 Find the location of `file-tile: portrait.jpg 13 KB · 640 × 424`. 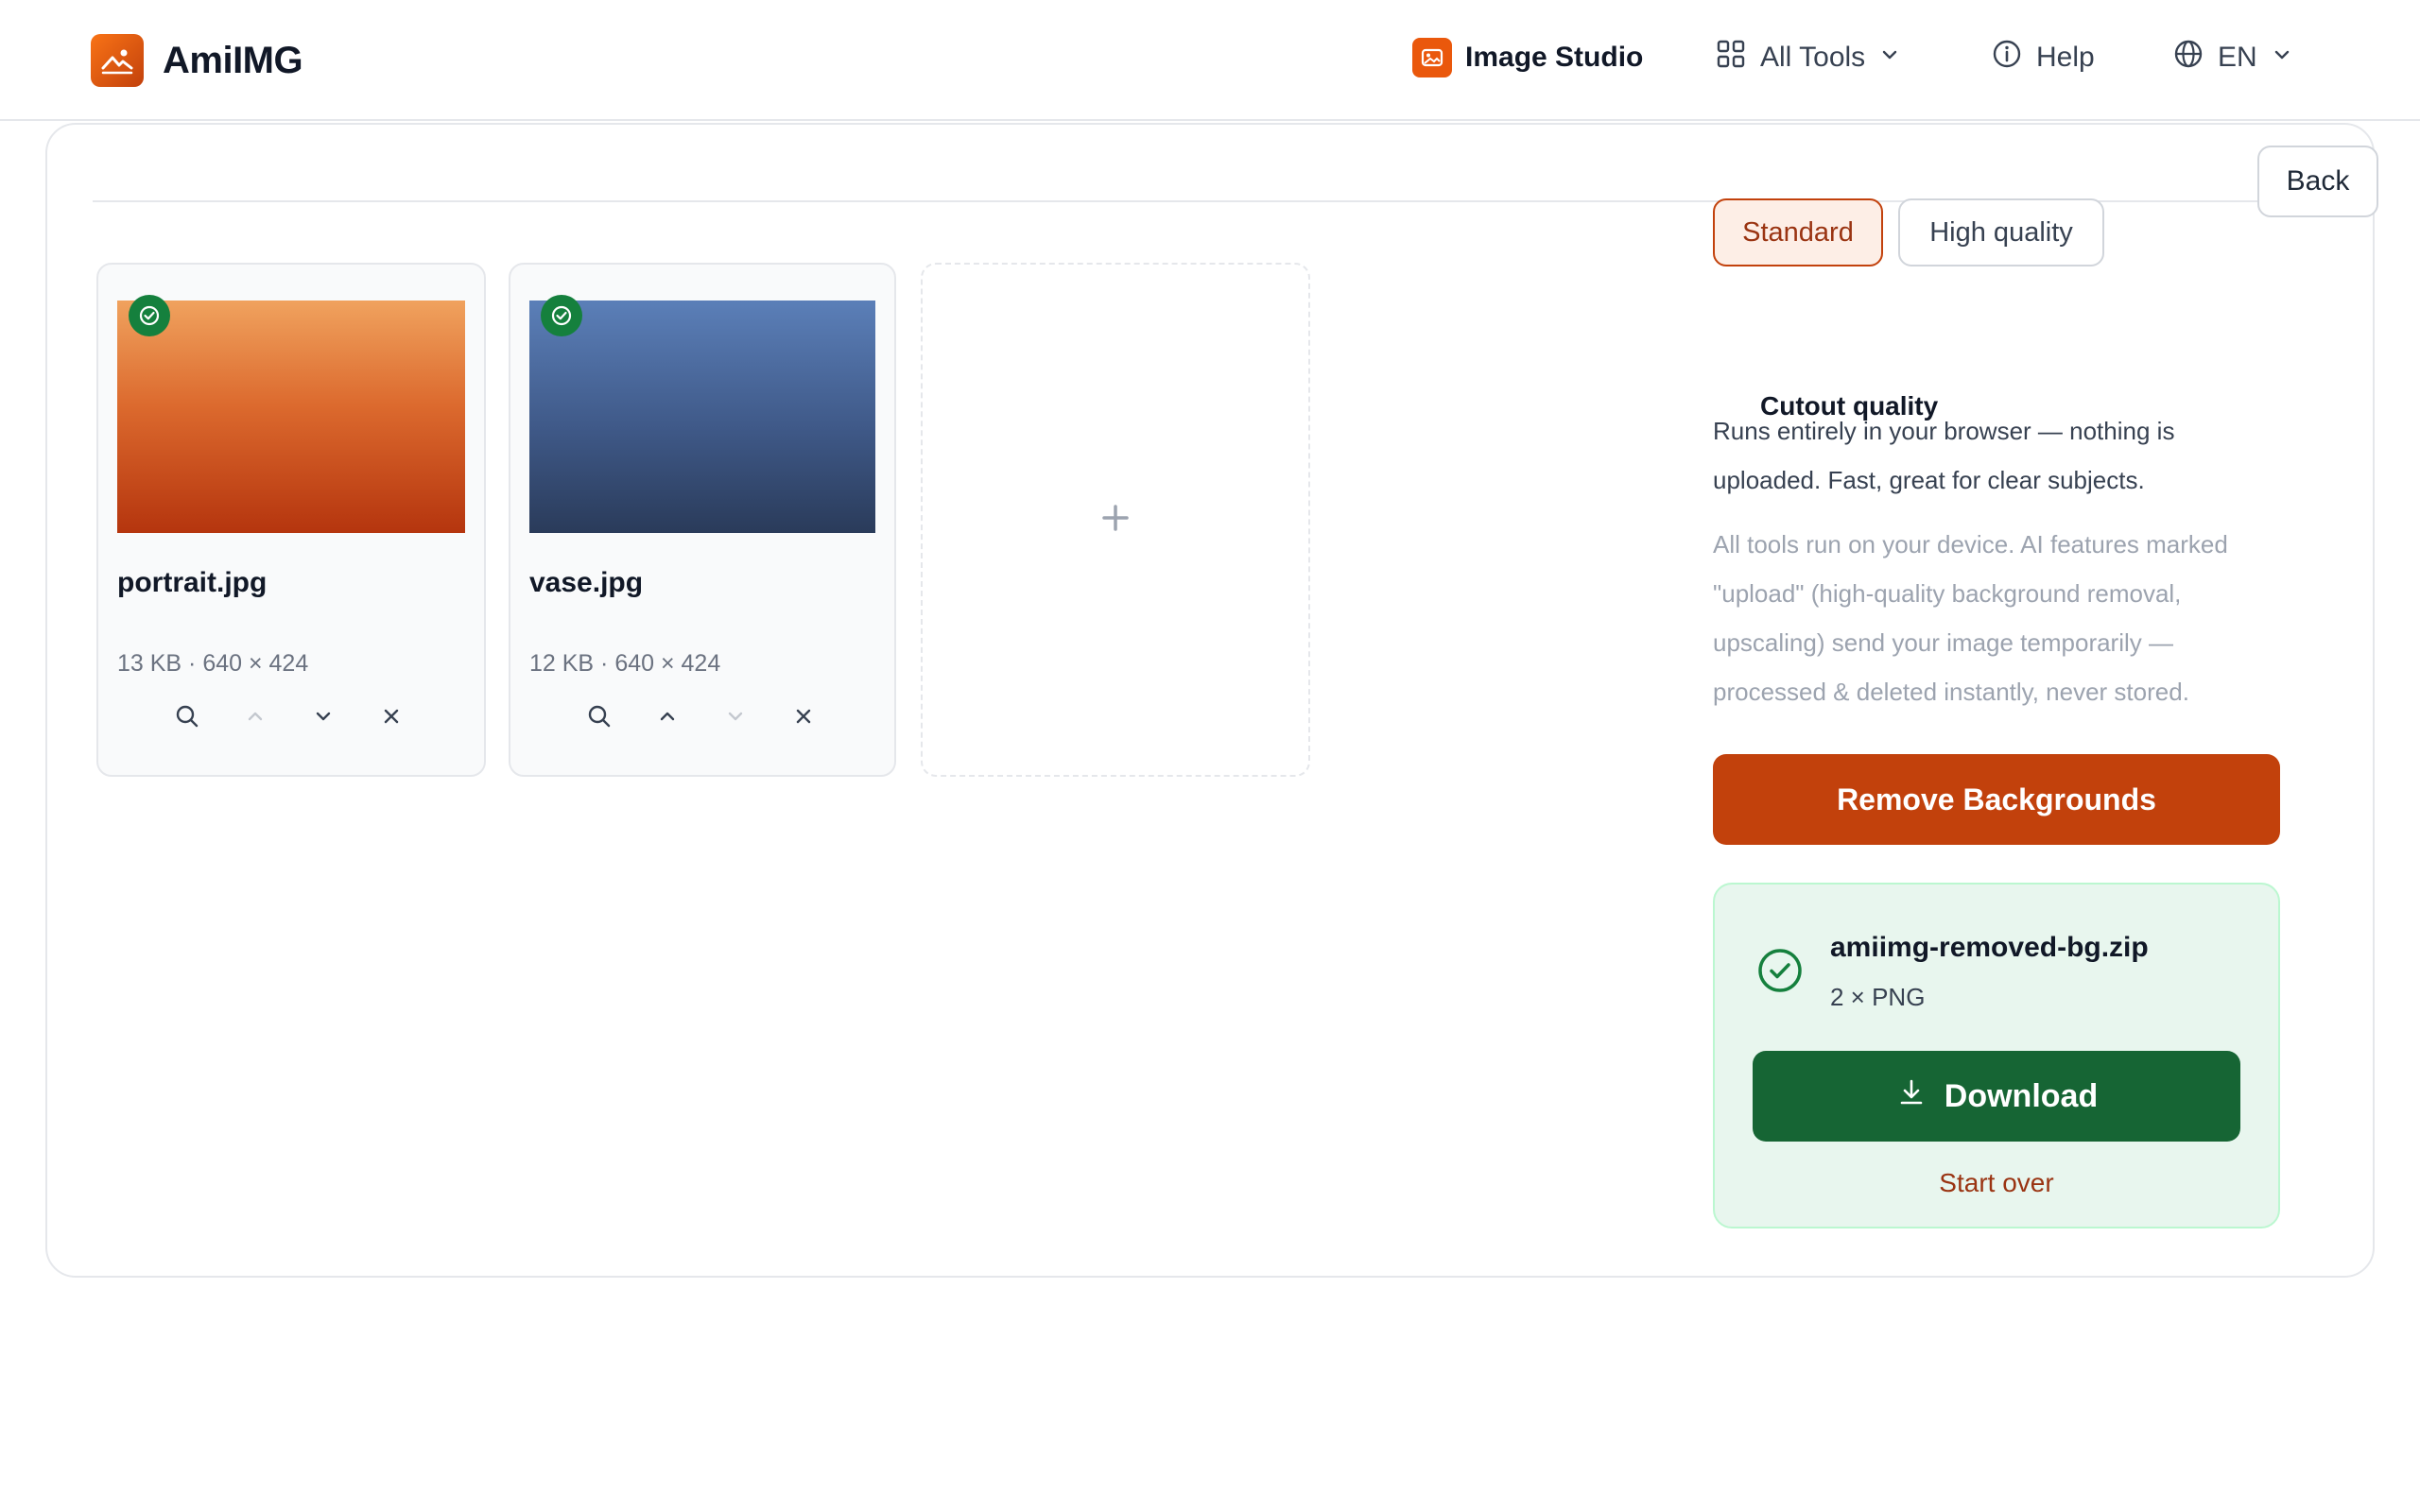

file-tile: portrait.jpg 13 KB · 640 × 424 is located at coordinates (291, 520).